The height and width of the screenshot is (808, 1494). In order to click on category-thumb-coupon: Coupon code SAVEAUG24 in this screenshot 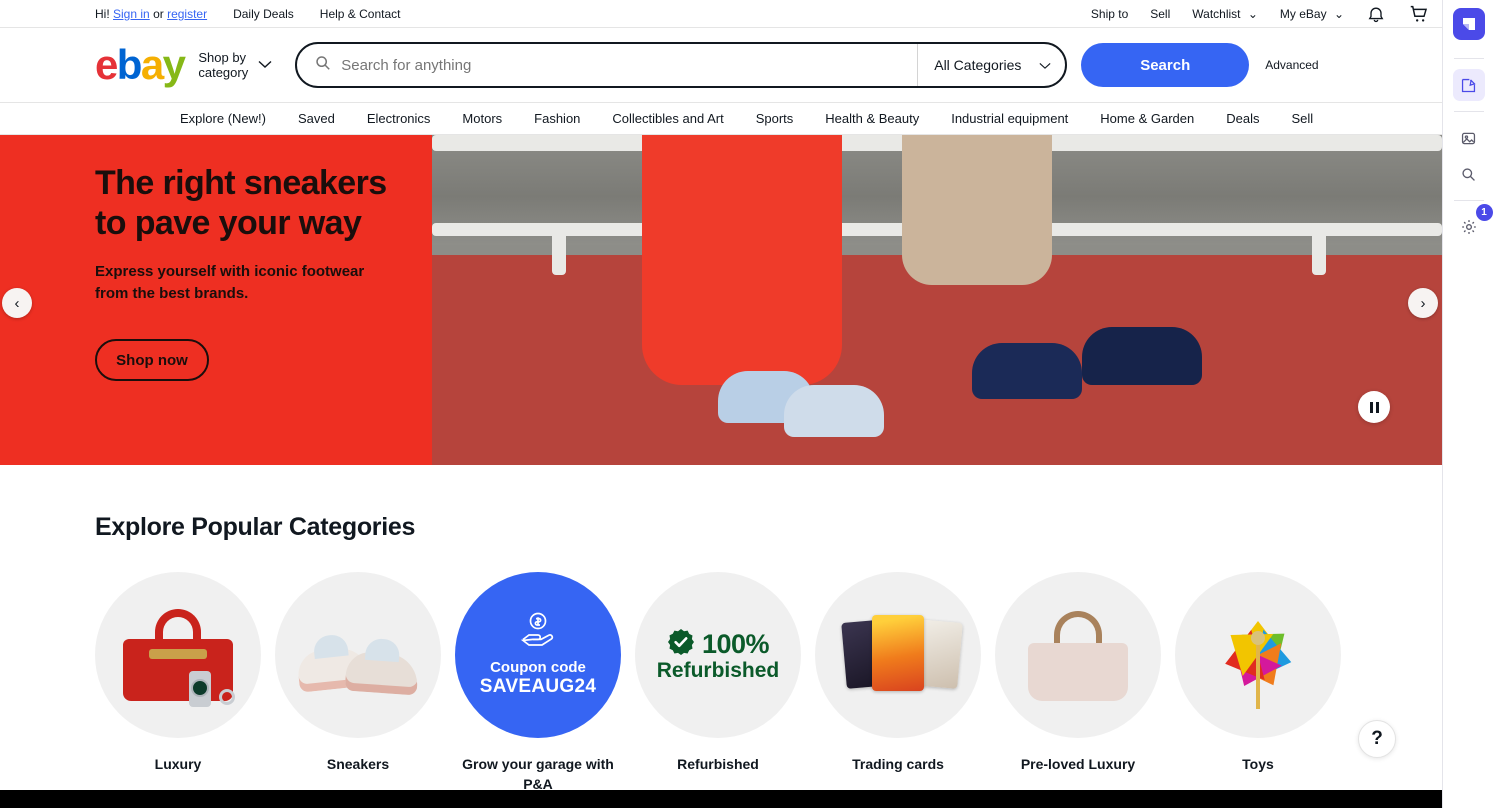, I will do `click(538, 655)`.